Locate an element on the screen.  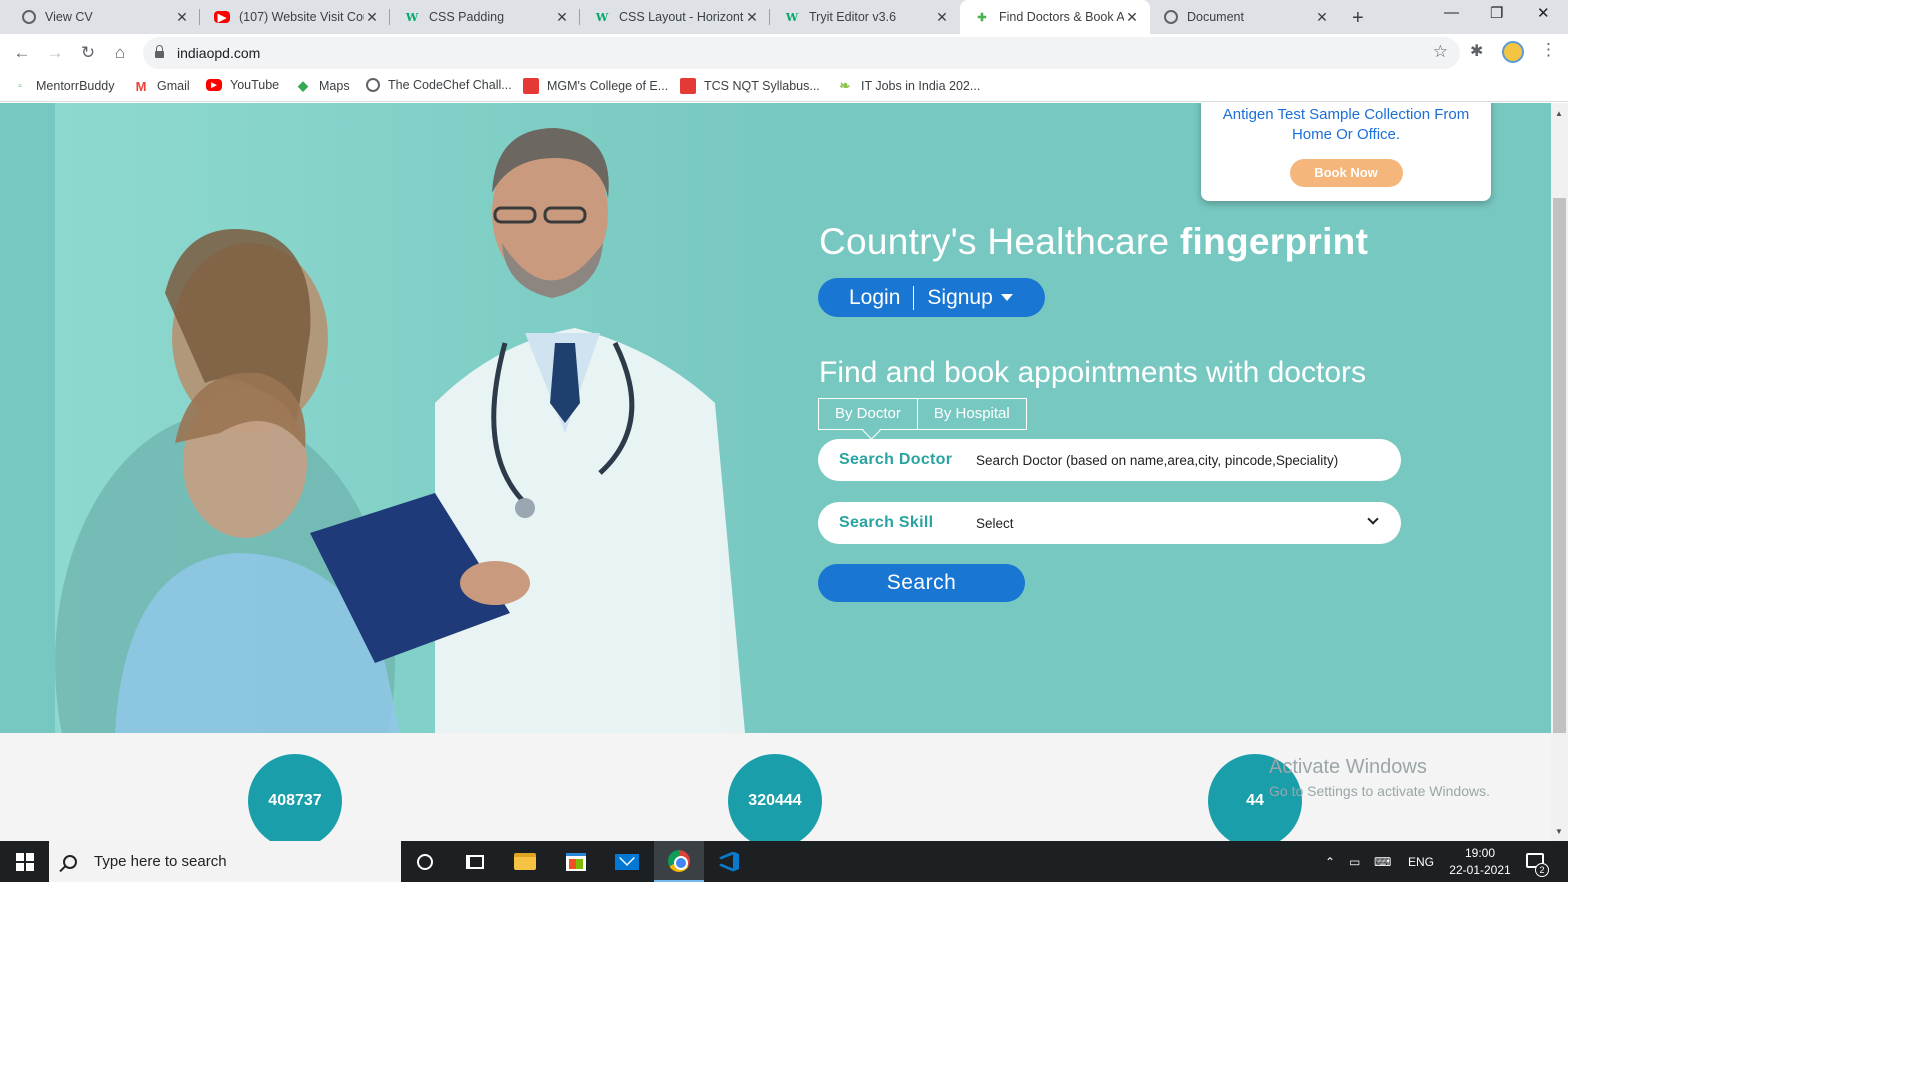
vscode-button is located at coordinates (729, 861).